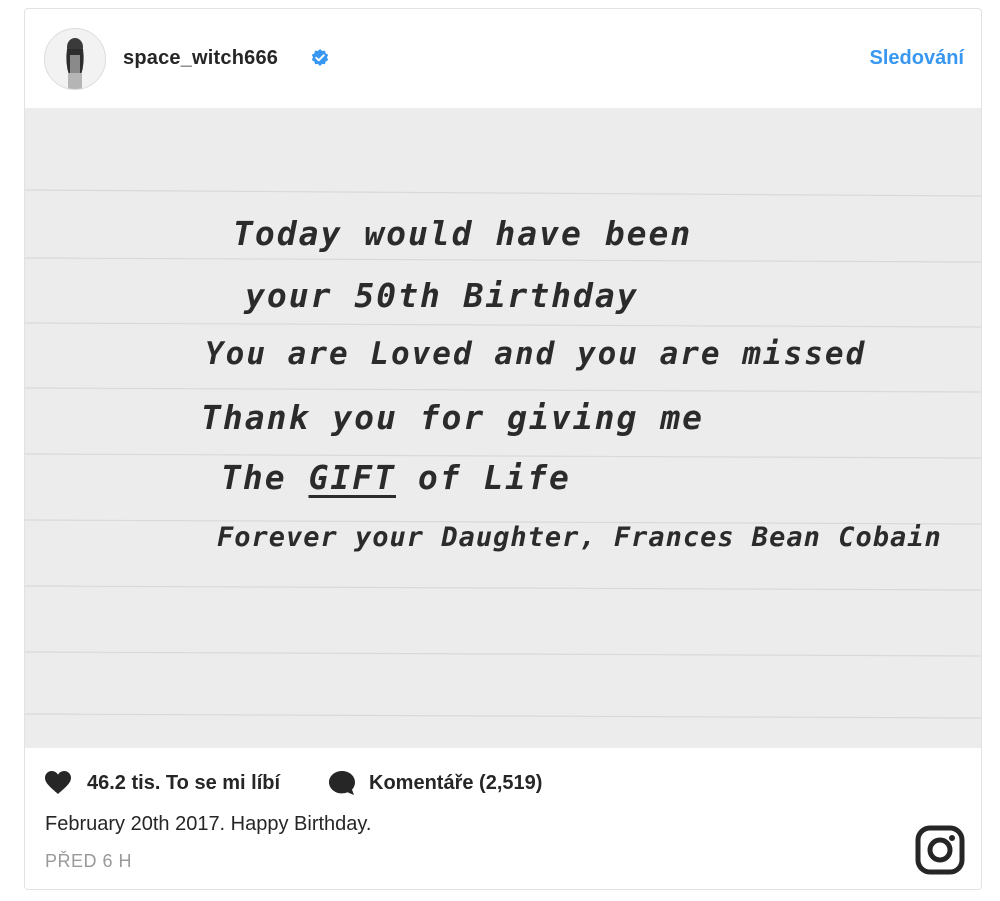  Describe the element at coordinates (183, 783) in the screenshot. I see `likes-count: 46.2 tis. To se mi líbí` at that location.